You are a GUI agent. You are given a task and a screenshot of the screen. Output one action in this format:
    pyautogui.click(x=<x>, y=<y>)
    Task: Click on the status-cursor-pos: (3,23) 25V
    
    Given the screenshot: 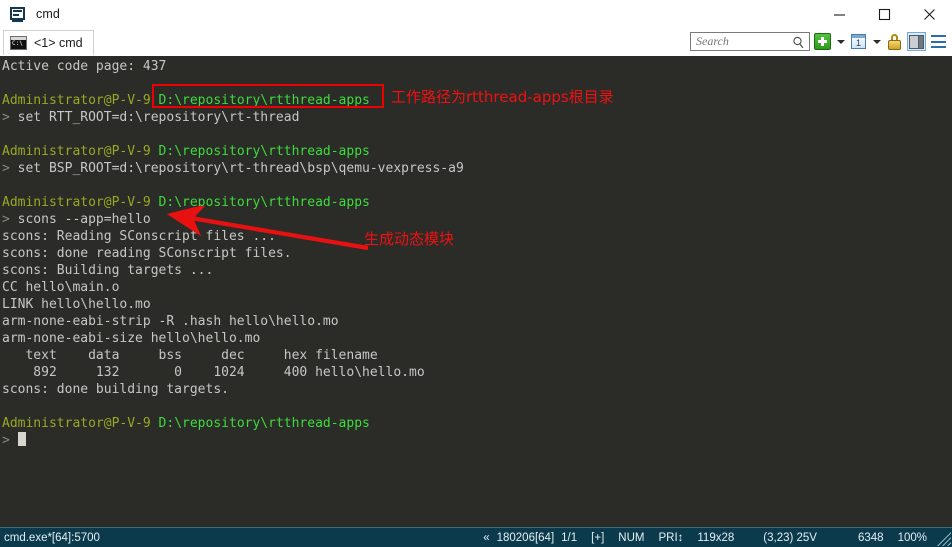 What is the action you would take?
    pyautogui.click(x=790, y=537)
    